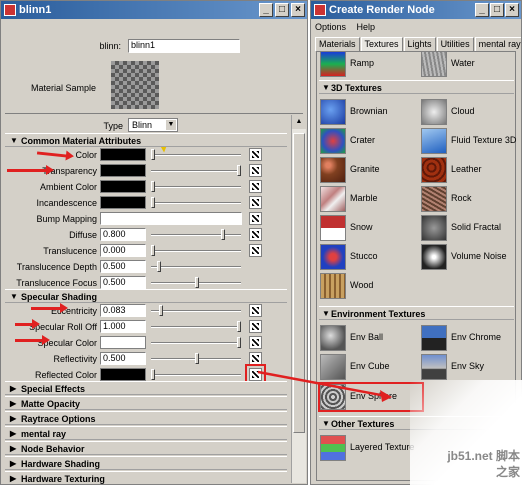  What do you see at coordinates (196, 326) in the screenshot?
I see `specular-rolloff-slider` at bounding box center [196, 326].